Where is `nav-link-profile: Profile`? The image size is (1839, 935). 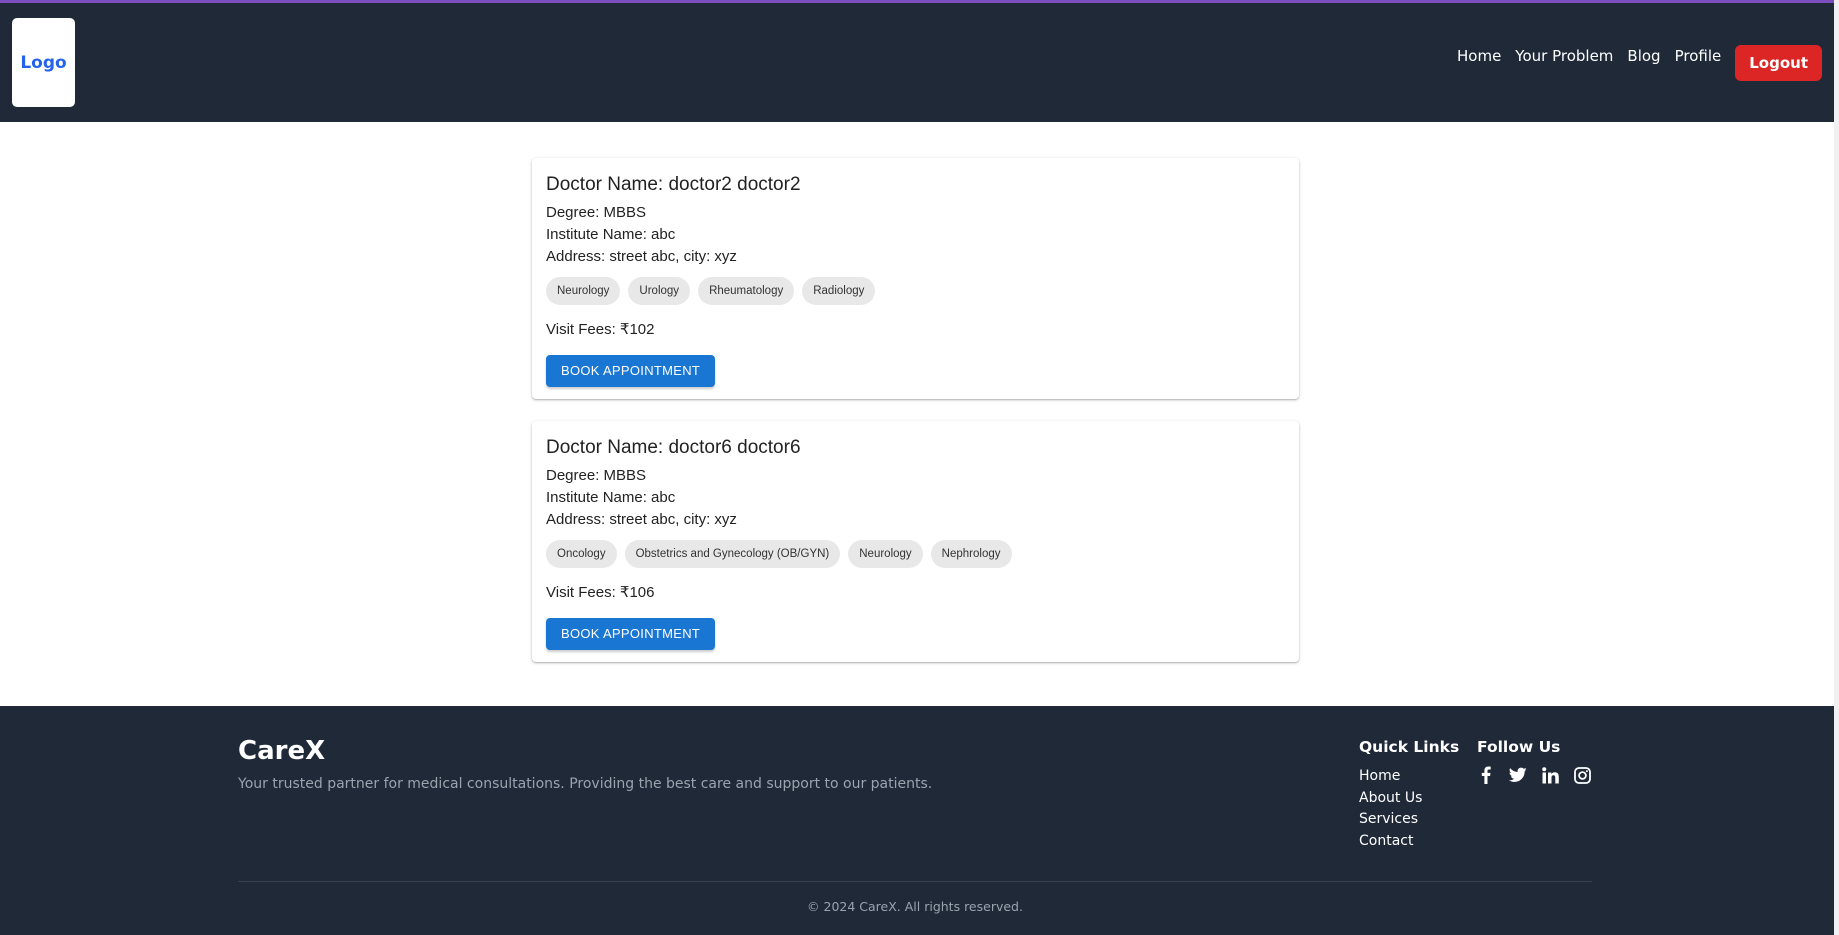 nav-link-profile: Profile is located at coordinates (1698, 56).